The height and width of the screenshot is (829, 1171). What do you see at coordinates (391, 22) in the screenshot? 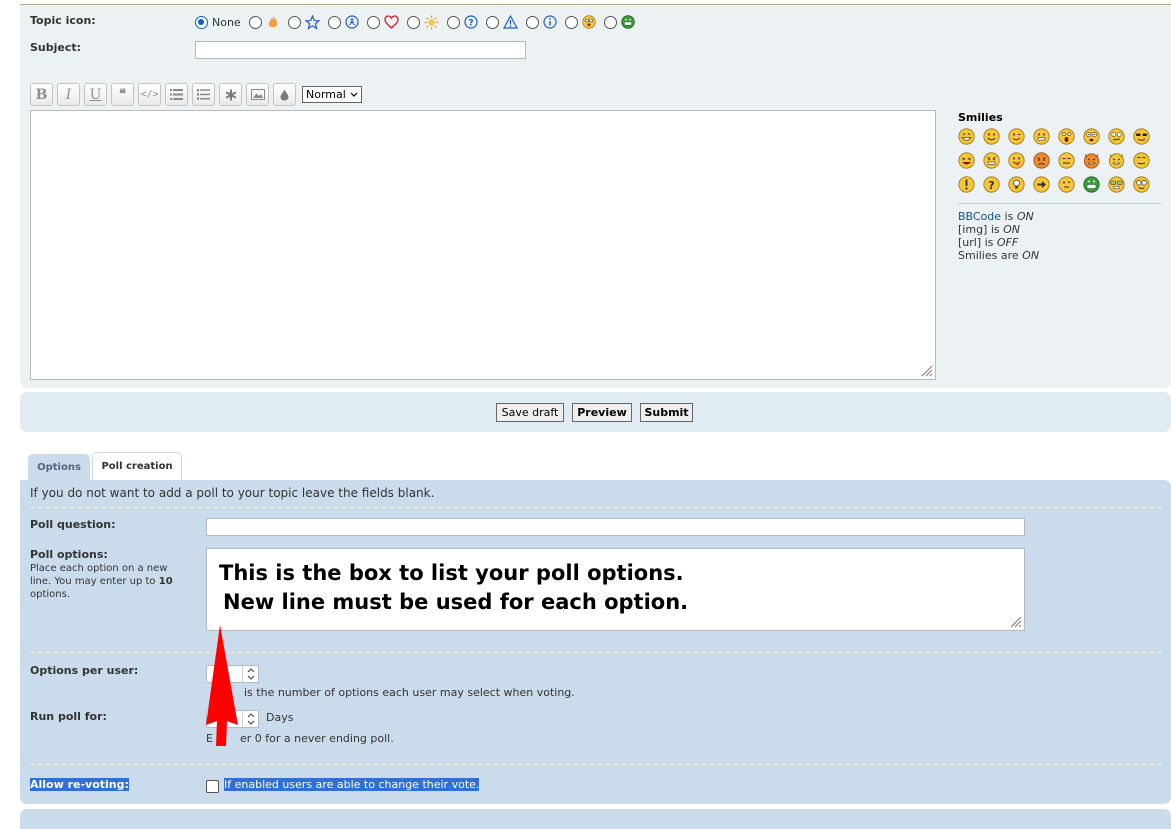
I see `heart-icon` at bounding box center [391, 22].